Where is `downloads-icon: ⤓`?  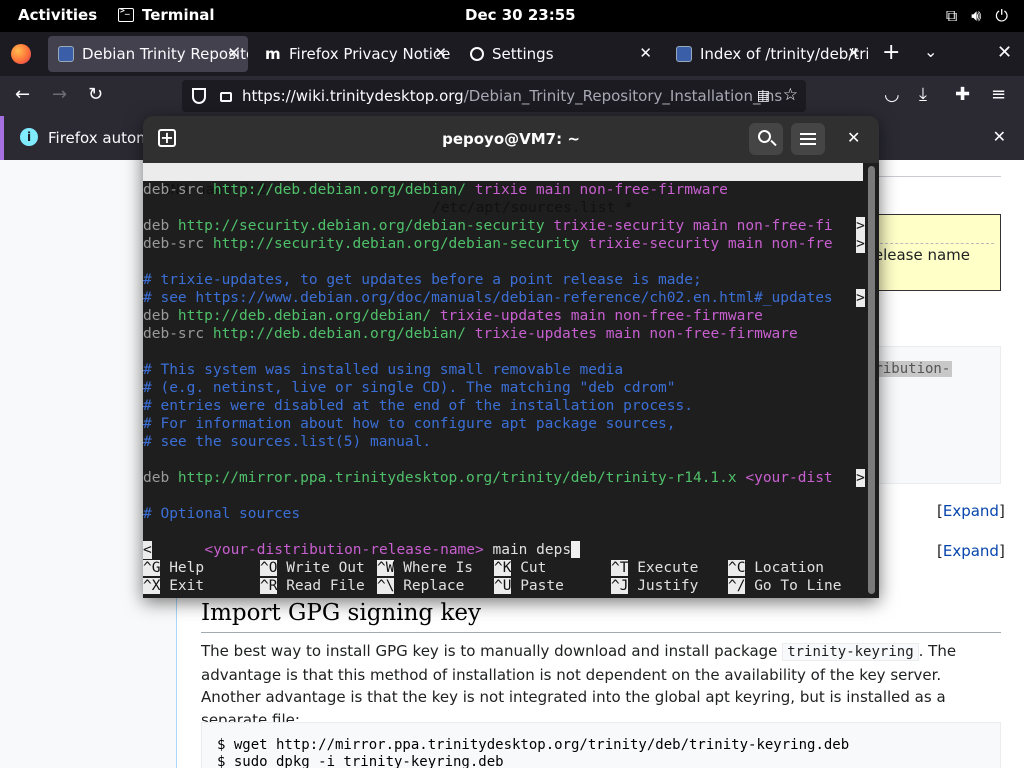 downloads-icon: ⤓ is located at coordinates (923, 94).